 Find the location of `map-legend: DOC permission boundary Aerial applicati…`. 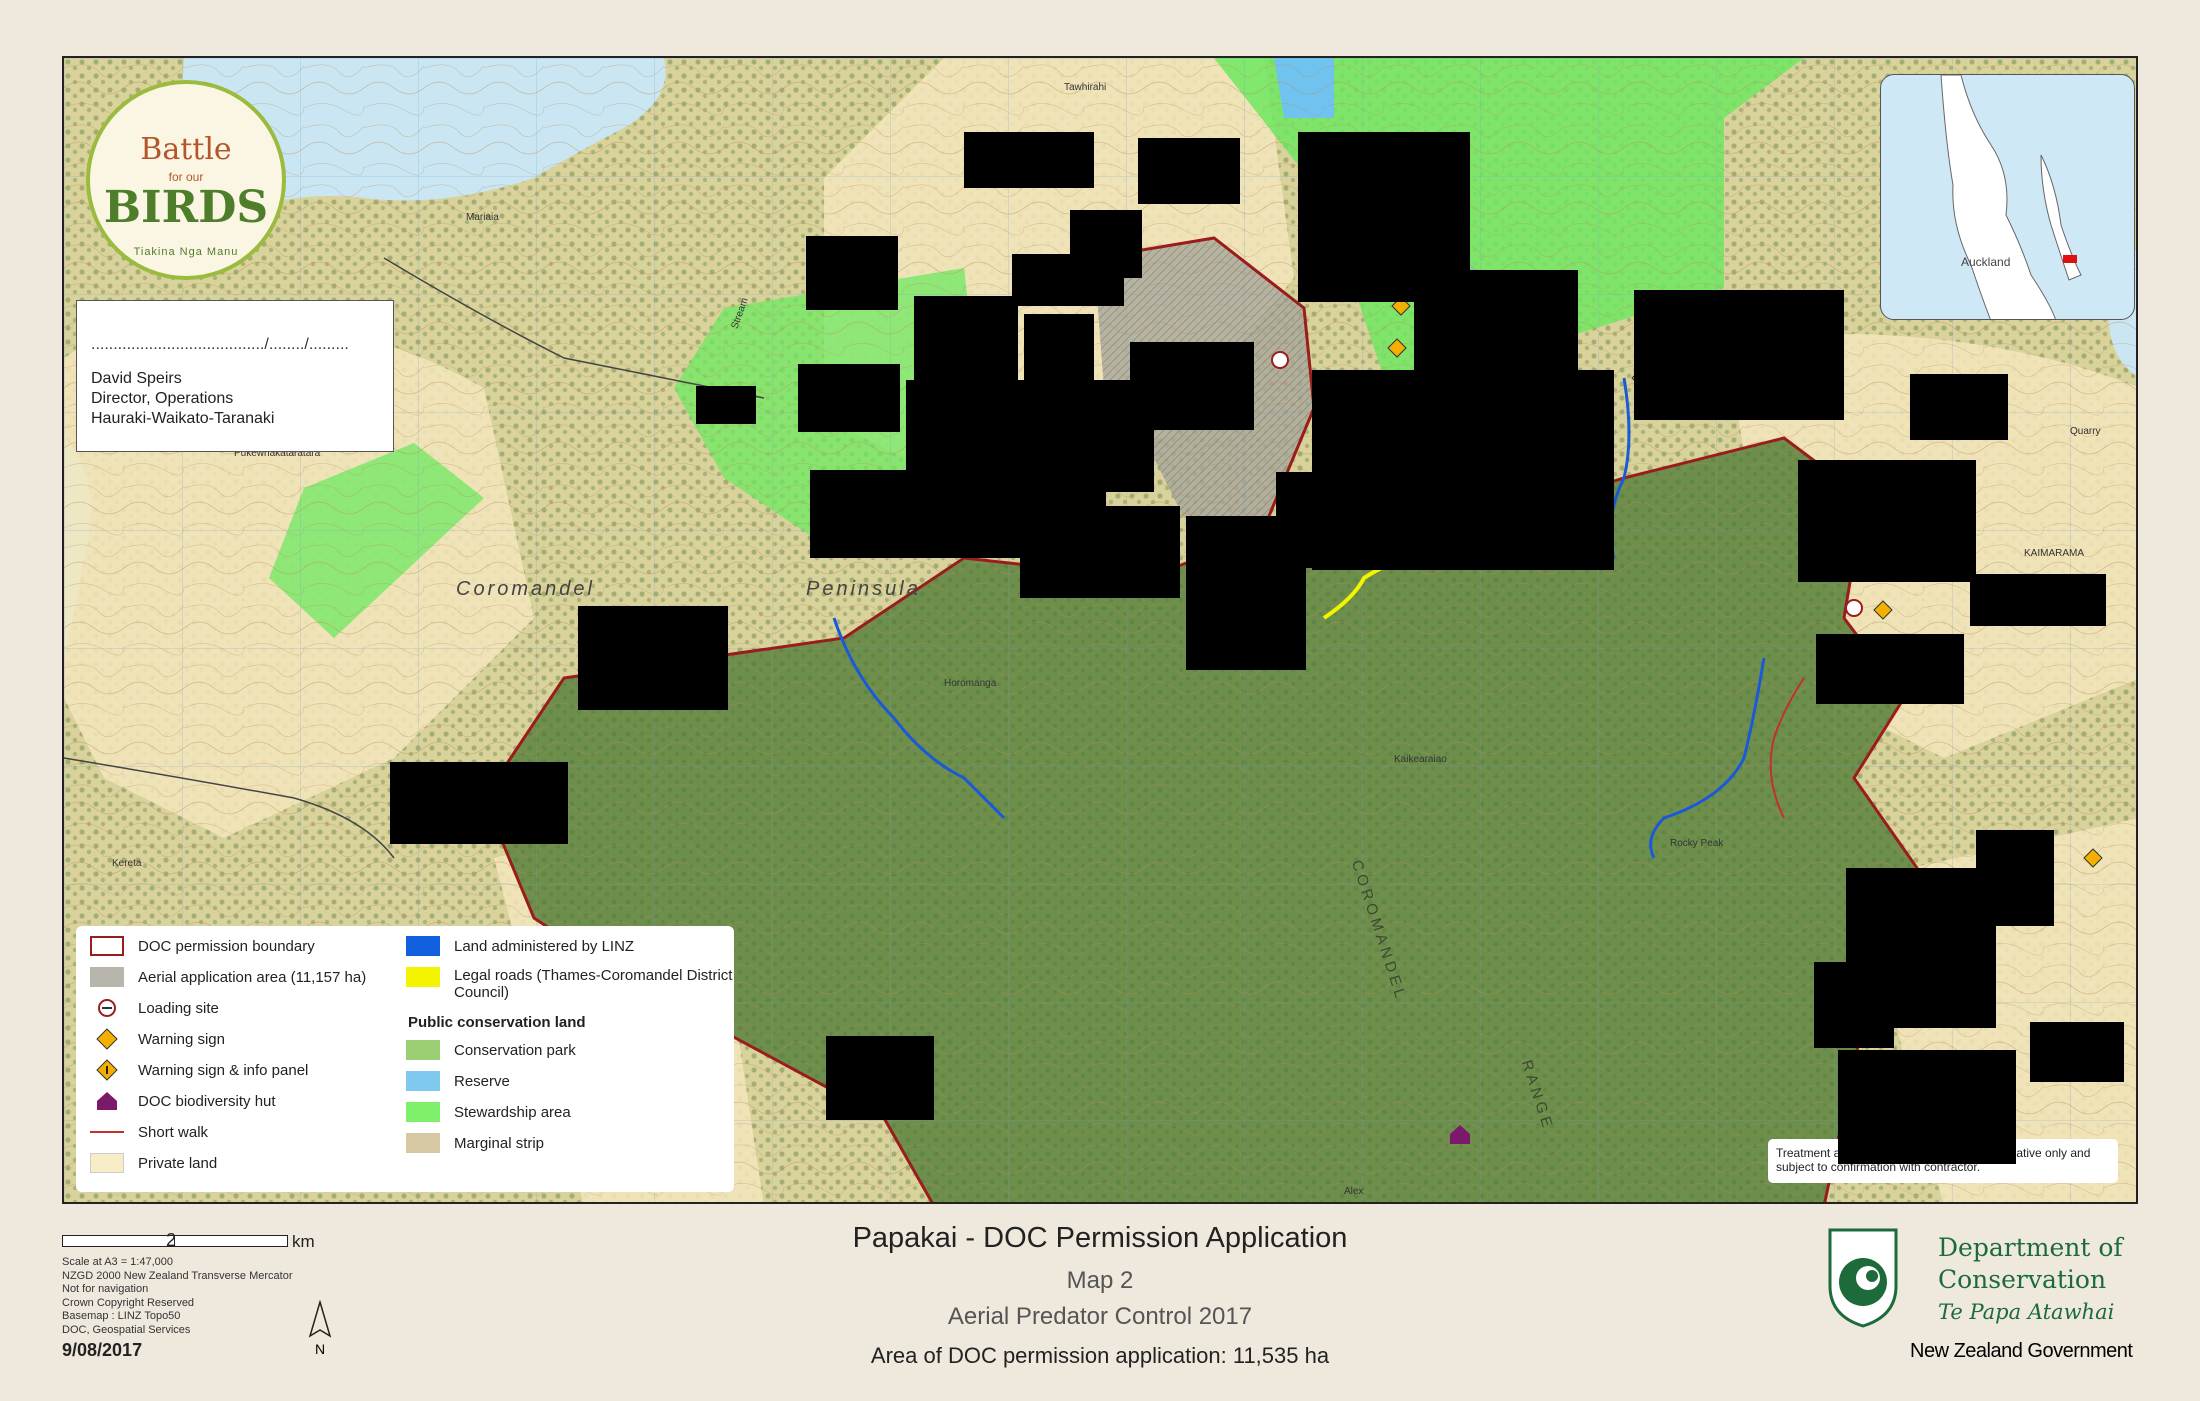

map-legend: DOC permission boundary Aerial applicati… is located at coordinates (405, 1059).